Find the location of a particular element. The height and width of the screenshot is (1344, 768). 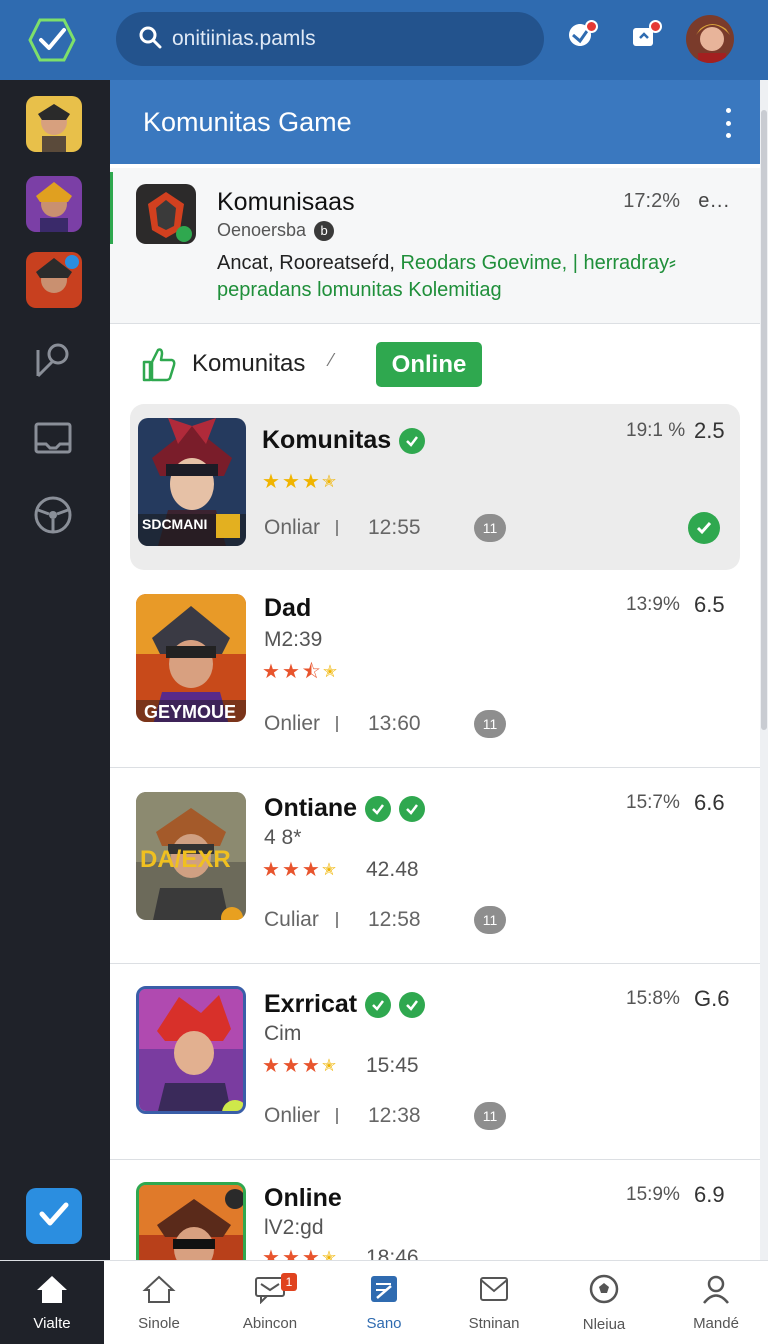

messages-button is located at coordinates (644, 38).